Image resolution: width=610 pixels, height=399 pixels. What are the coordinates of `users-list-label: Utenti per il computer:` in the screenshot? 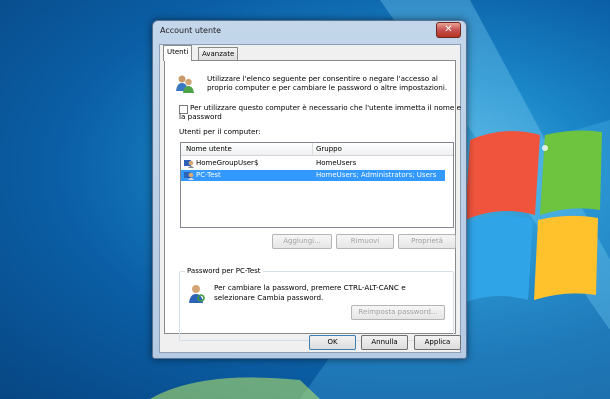 It's located at (220, 131).